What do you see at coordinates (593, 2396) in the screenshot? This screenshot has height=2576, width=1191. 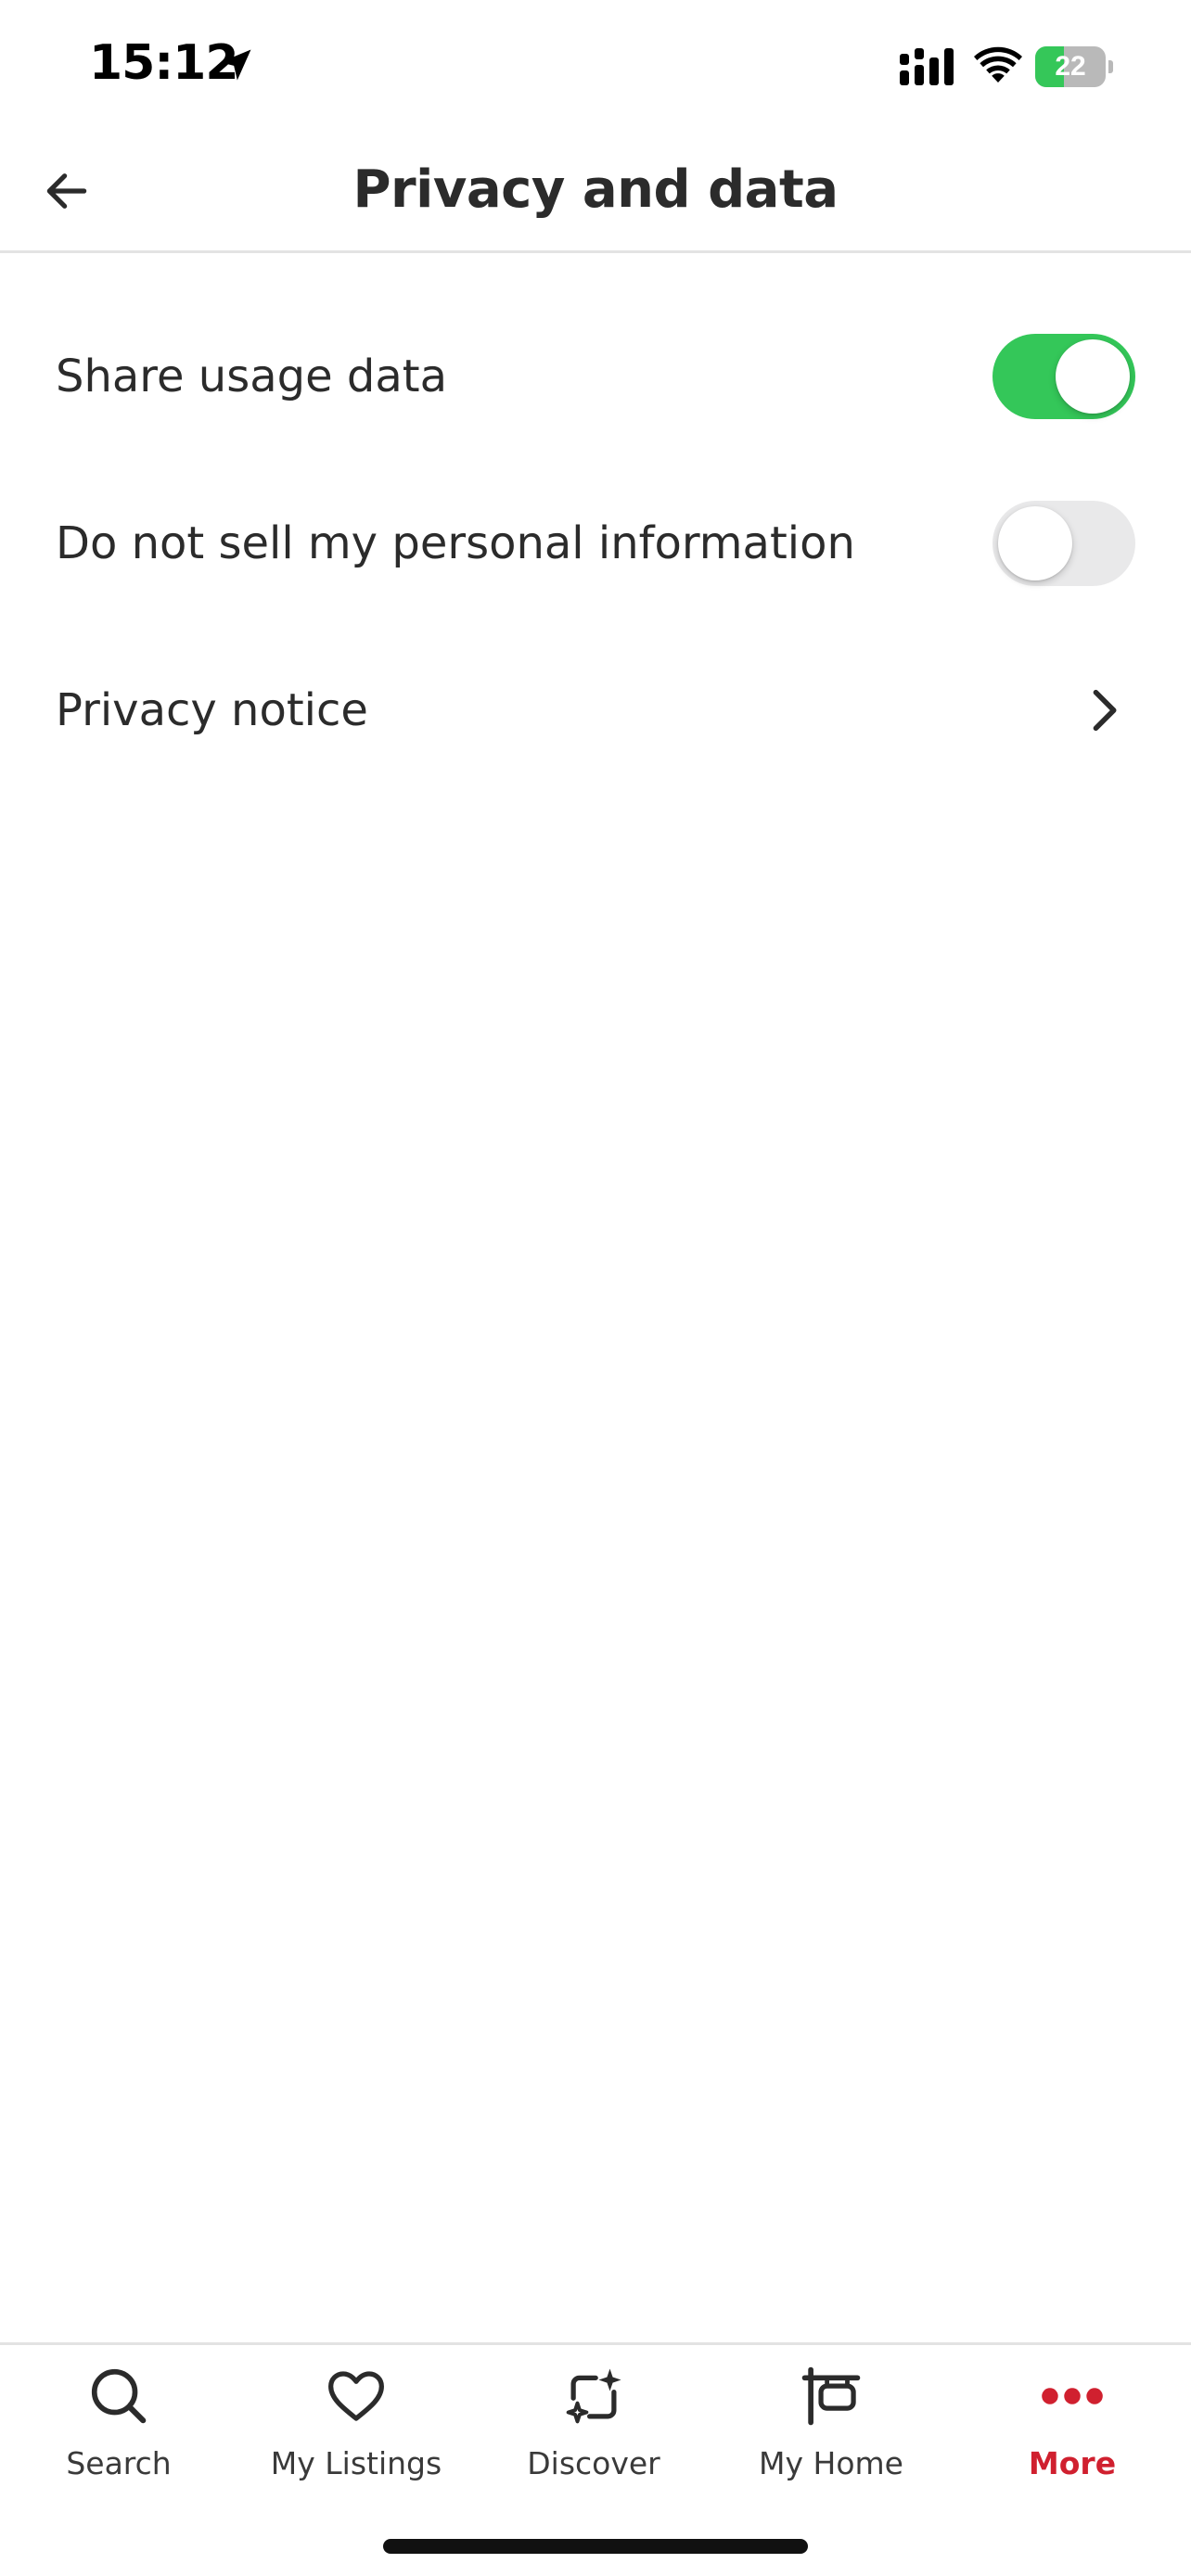 I see `discover-sparkle-icon` at bounding box center [593, 2396].